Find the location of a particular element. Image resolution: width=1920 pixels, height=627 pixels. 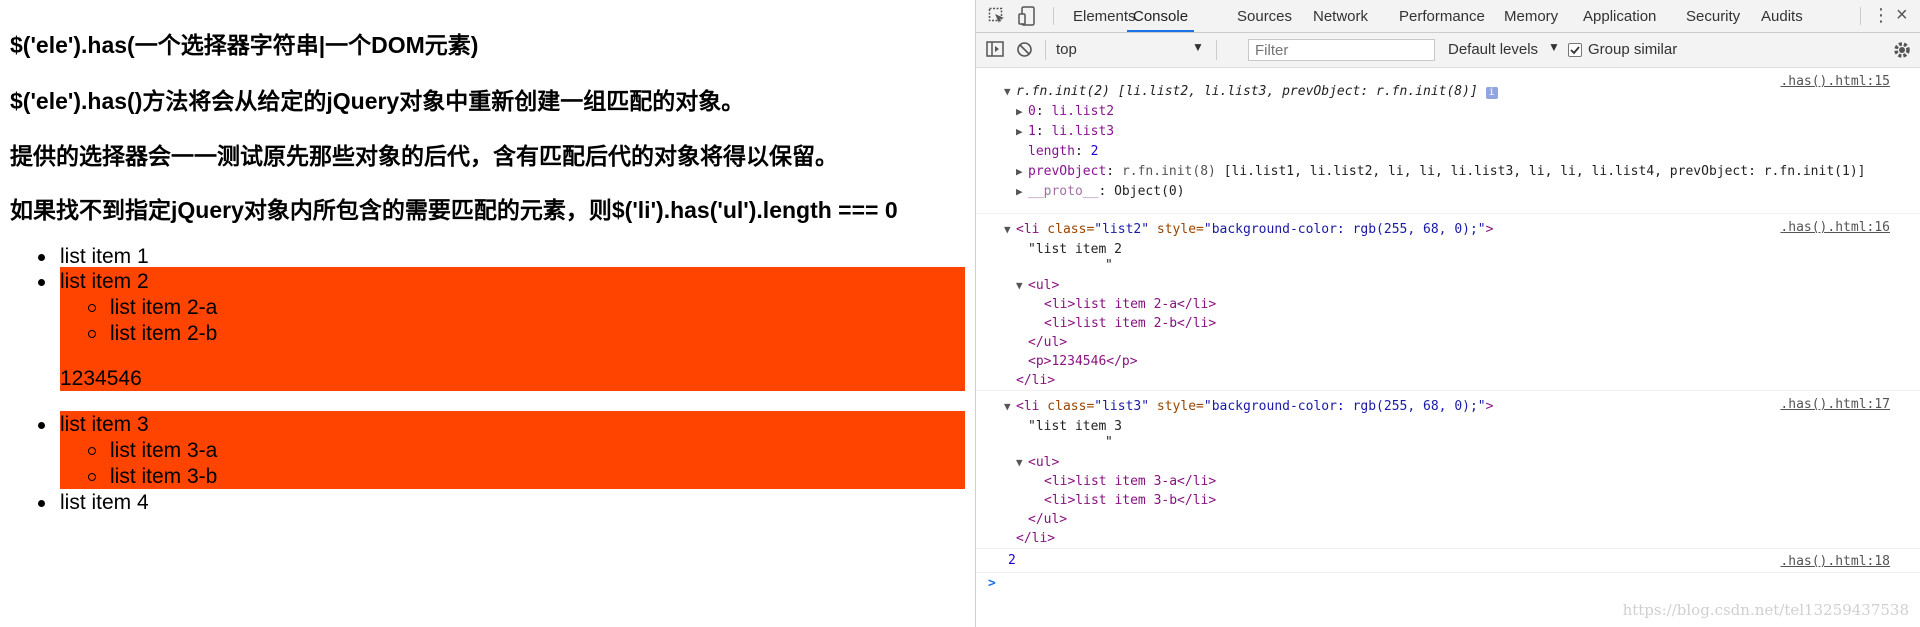

object-fn: r.fn.init(2) is located at coordinates (1067, 91).